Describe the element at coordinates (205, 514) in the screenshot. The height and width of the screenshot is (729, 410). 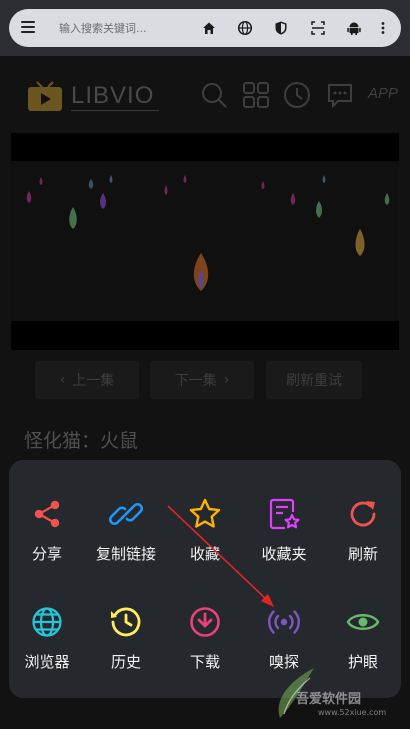
I see `star-icon` at that location.